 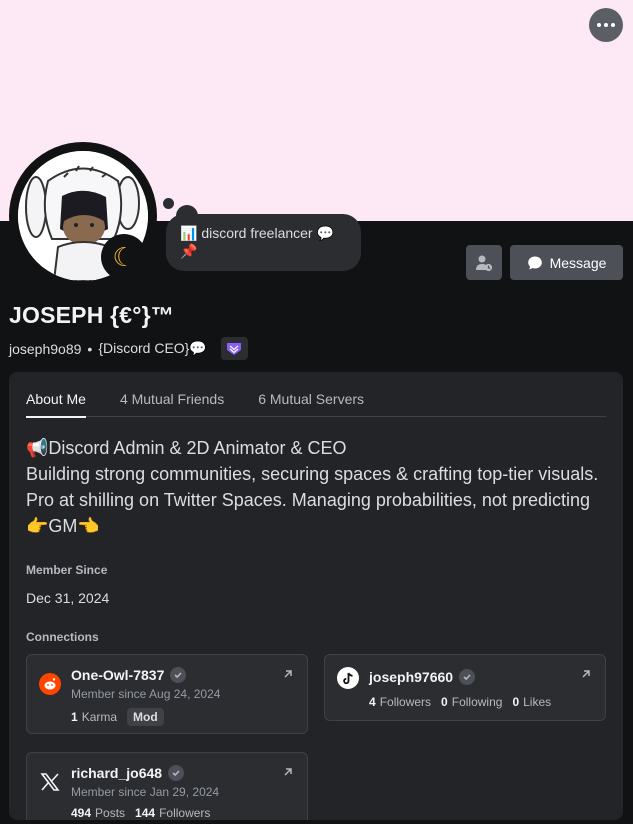 I want to click on member-since-date: Dec 31, 2024, so click(x=68, y=598).